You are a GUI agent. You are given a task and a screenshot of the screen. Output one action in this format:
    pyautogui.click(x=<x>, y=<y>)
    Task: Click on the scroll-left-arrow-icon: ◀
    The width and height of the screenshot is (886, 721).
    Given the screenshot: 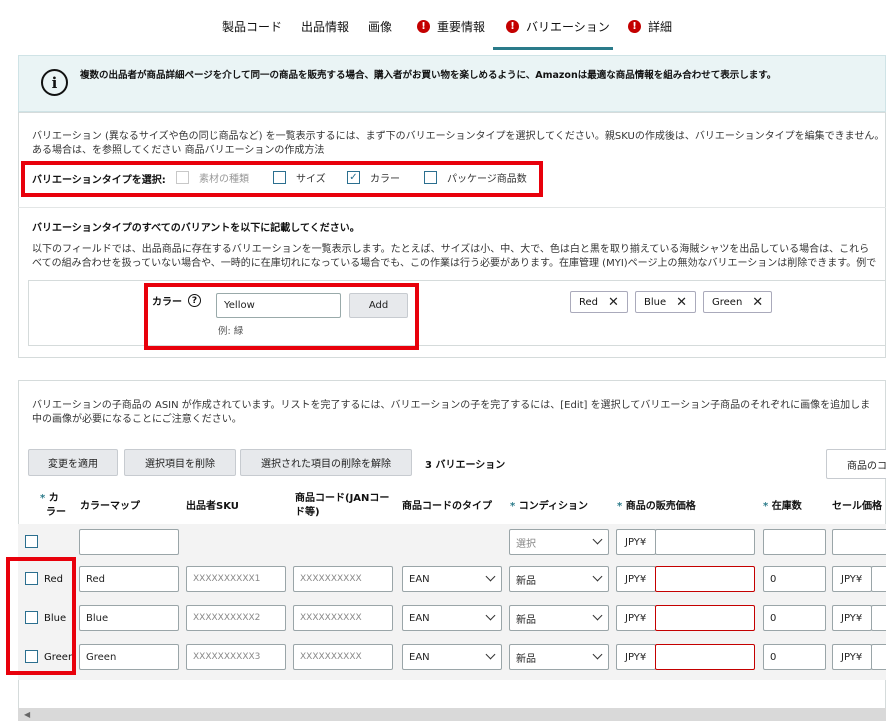 What is the action you would take?
    pyautogui.click(x=27, y=714)
    